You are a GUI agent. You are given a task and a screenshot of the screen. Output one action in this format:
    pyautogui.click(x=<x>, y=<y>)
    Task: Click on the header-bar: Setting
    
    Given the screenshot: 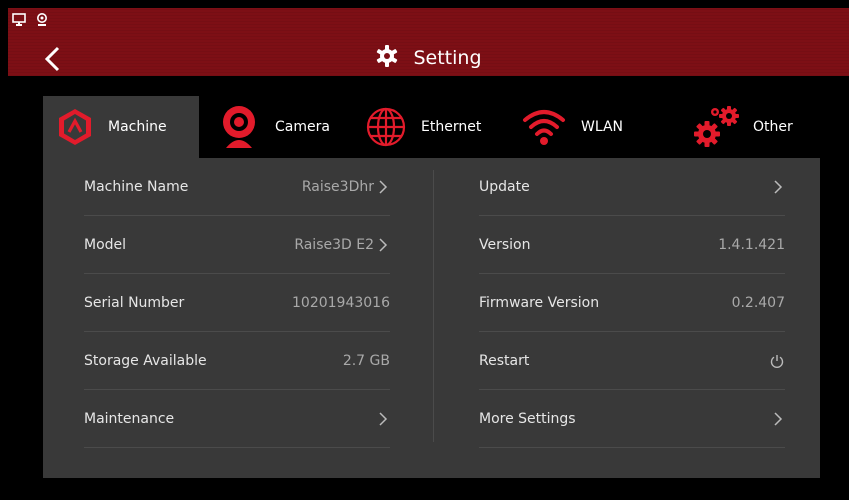 What is the action you would take?
    pyautogui.click(x=428, y=42)
    